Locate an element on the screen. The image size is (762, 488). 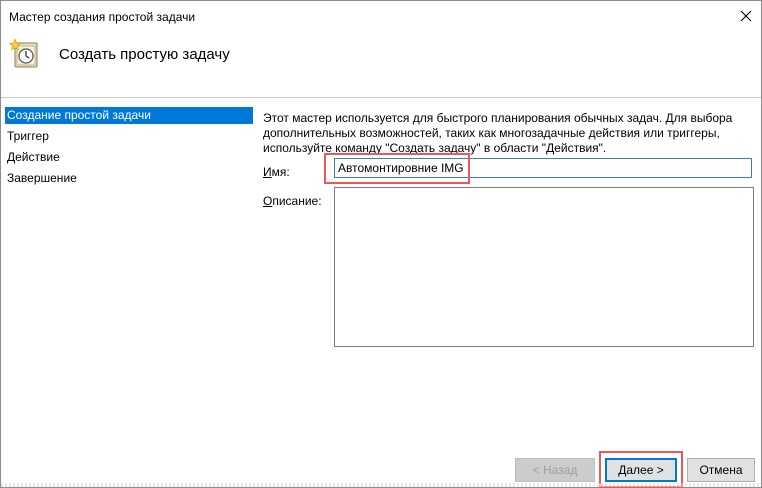
title-bar: Мастер создания простой задачи is located at coordinates (381, 16).